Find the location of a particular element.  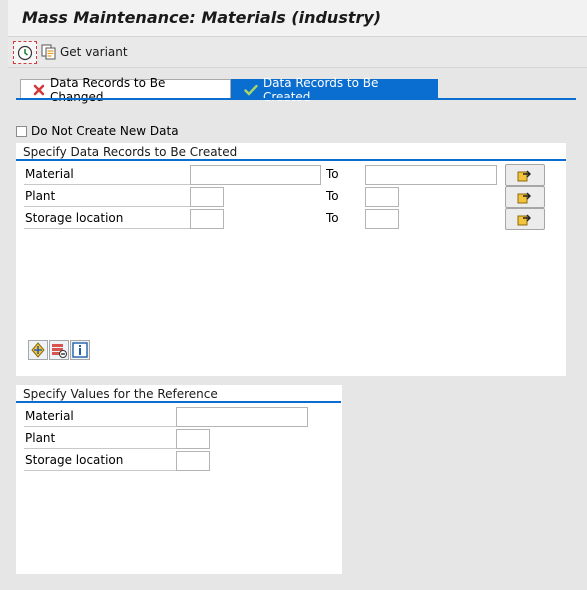

red-x-icon is located at coordinates (39, 89).